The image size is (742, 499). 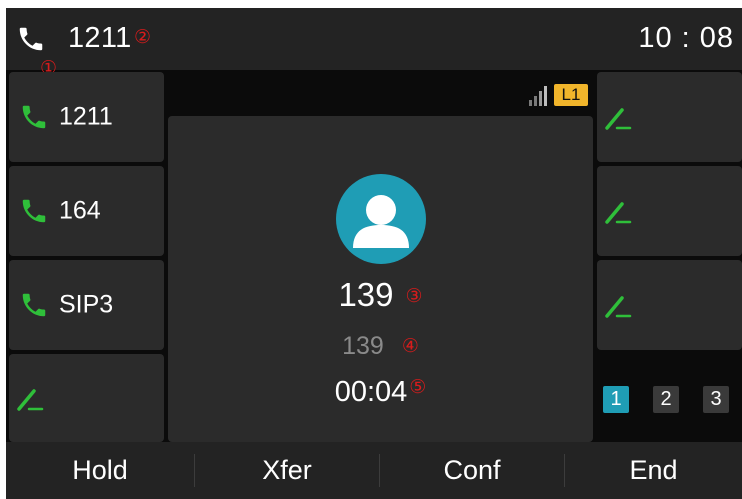 I want to click on line-key-2: 164, so click(x=86, y=211).